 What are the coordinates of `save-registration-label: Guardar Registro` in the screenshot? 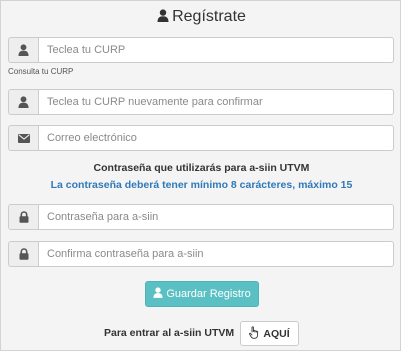 It's located at (208, 294).